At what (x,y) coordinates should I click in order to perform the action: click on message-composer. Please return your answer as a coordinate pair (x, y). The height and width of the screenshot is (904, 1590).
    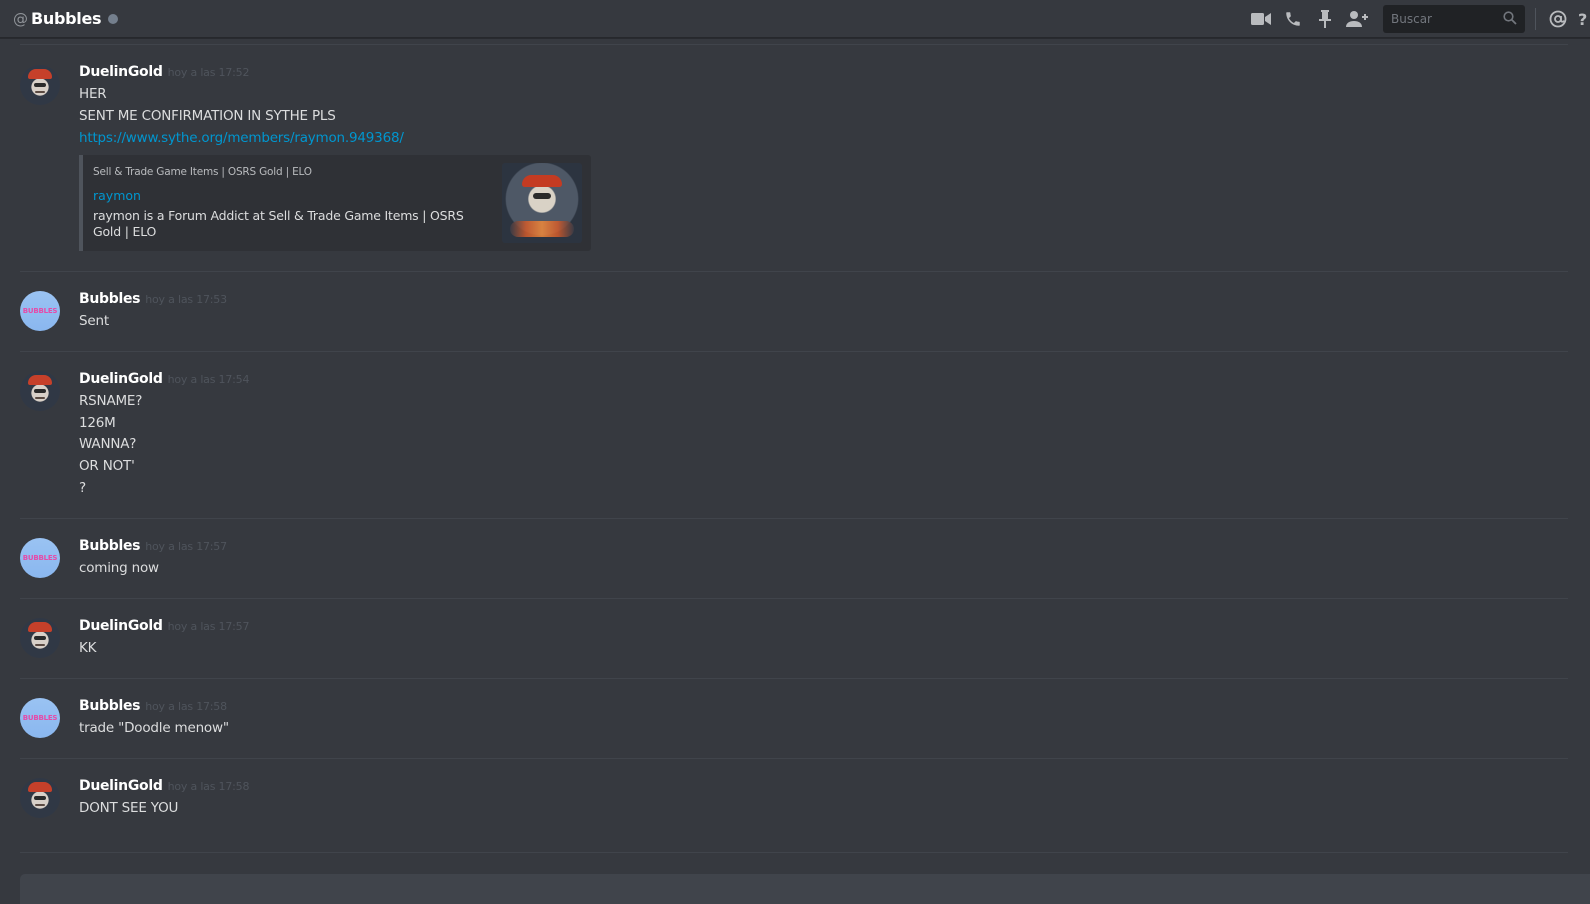
    Looking at the image, I should click on (805, 889).